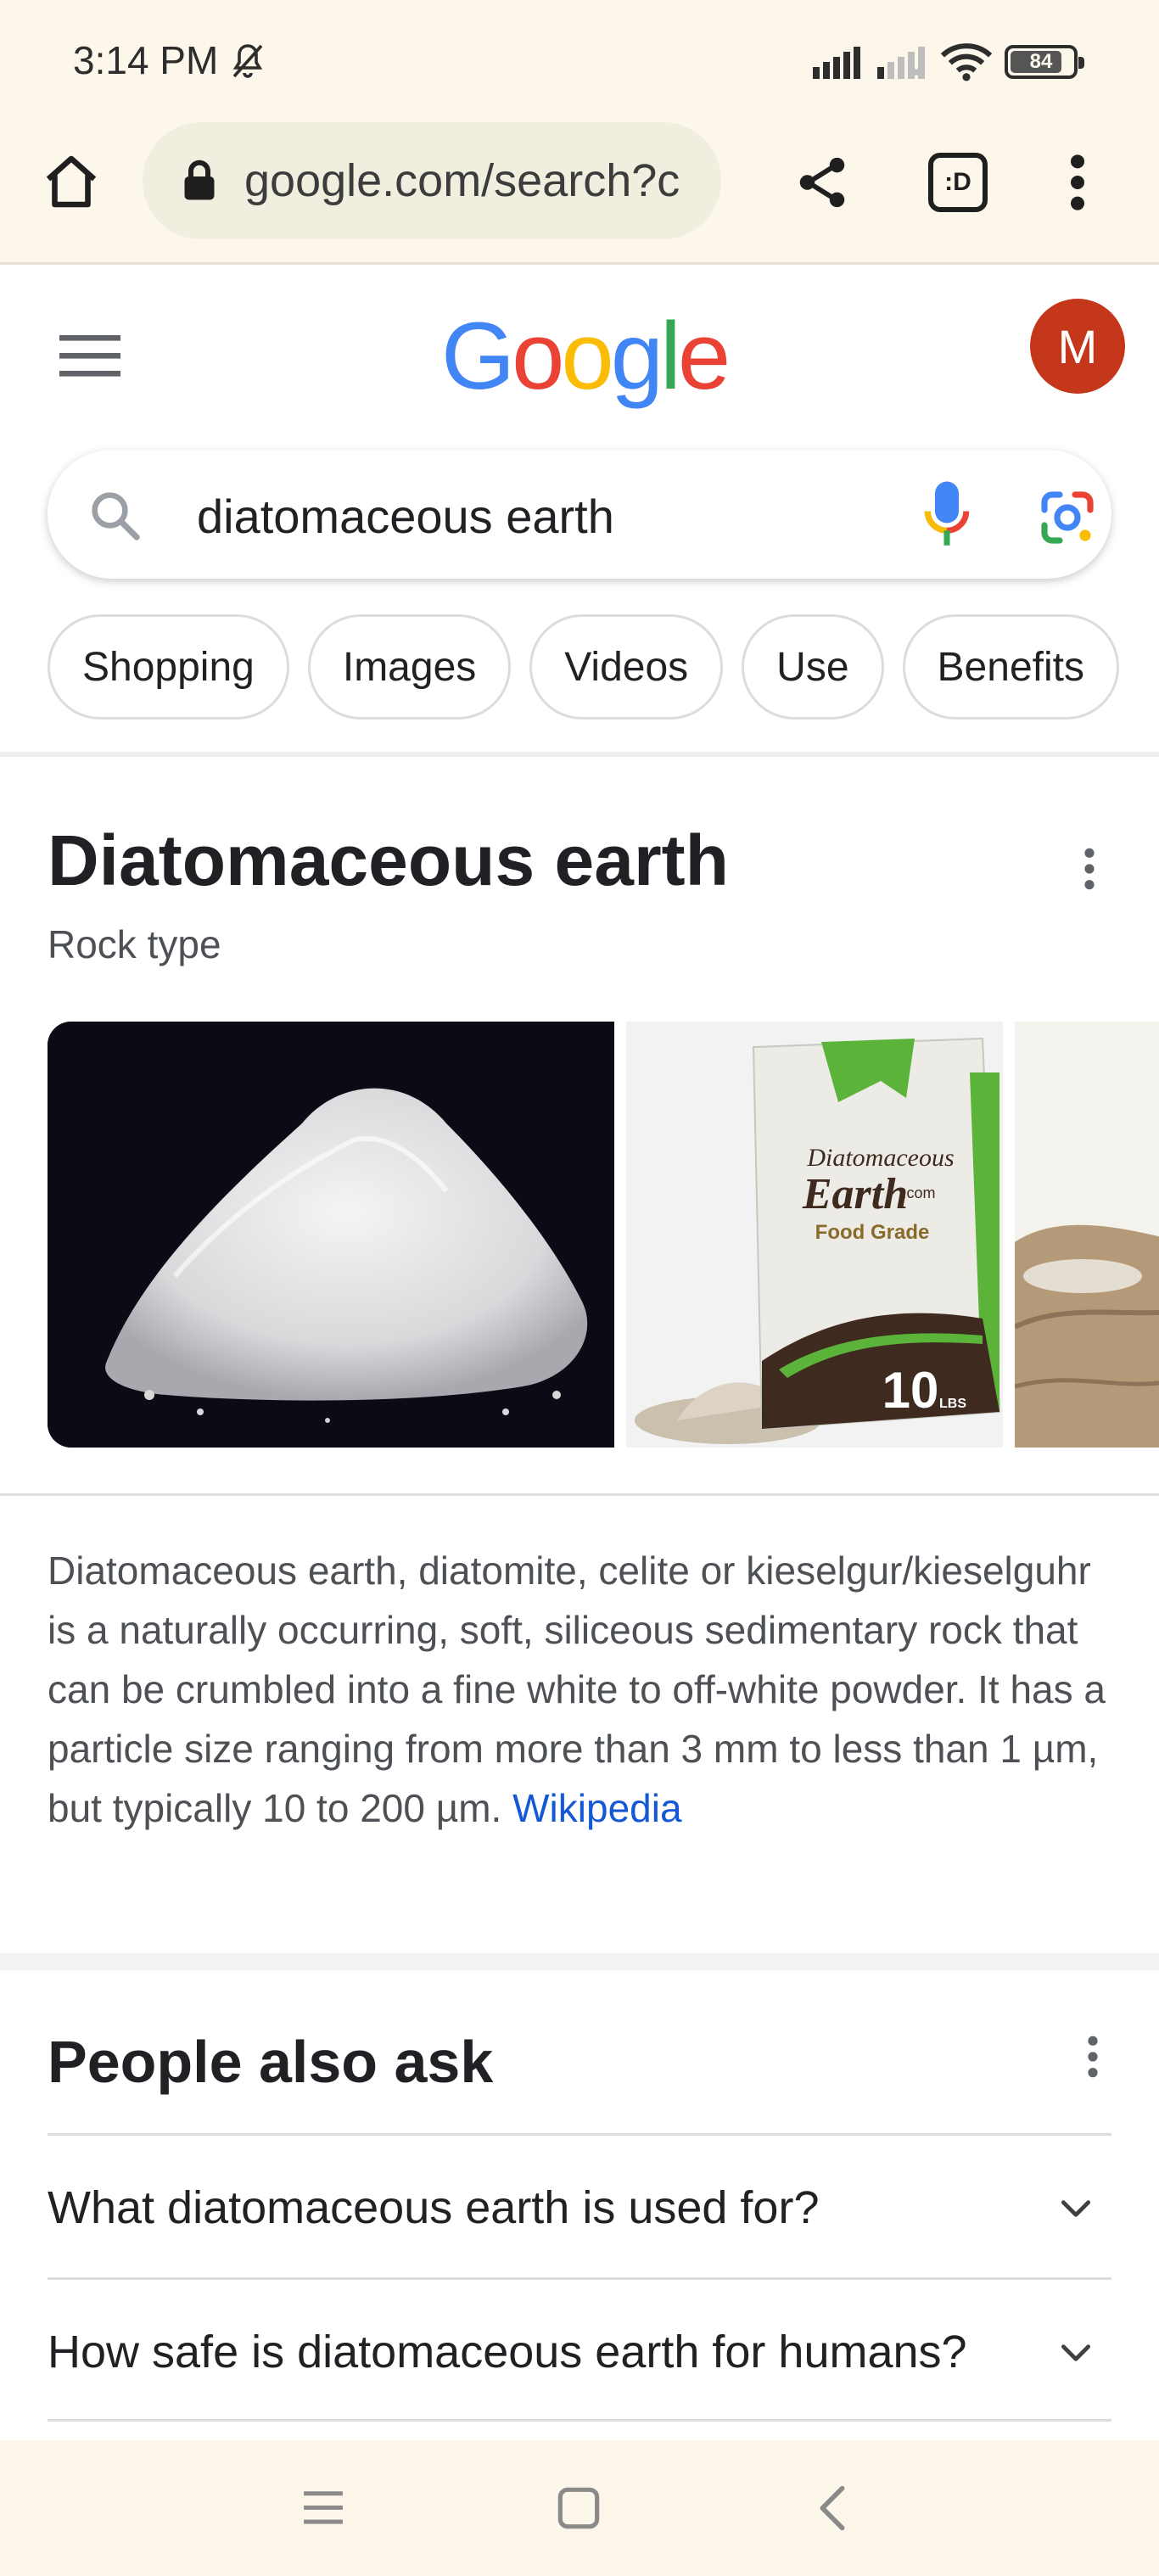  What do you see at coordinates (1010, 667) in the screenshot?
I see `chip-benefits: Benefits` at bounding box center [1010, 667].